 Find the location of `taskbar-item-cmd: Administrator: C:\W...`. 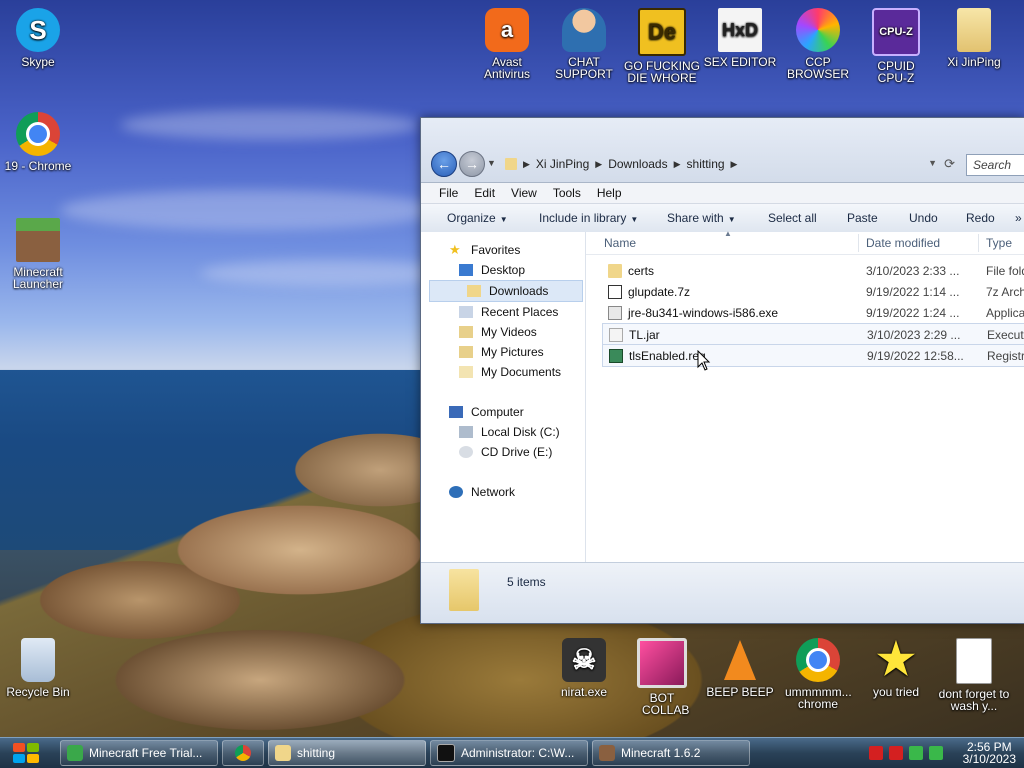

taskbar-item-cmd: Administrator: C:\W... is located at coordinates (509, 753).